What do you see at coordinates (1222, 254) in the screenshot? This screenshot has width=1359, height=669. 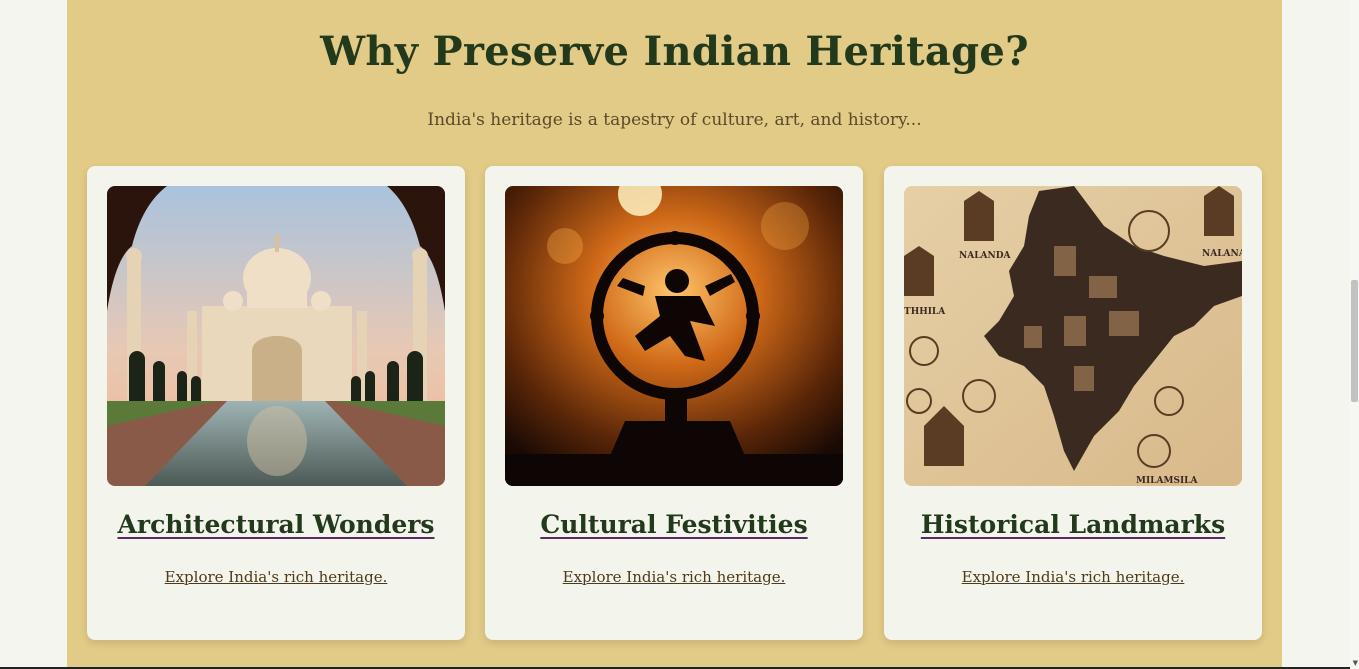 I see `svg-text: NALANA` at bounding box center [1222, 254].